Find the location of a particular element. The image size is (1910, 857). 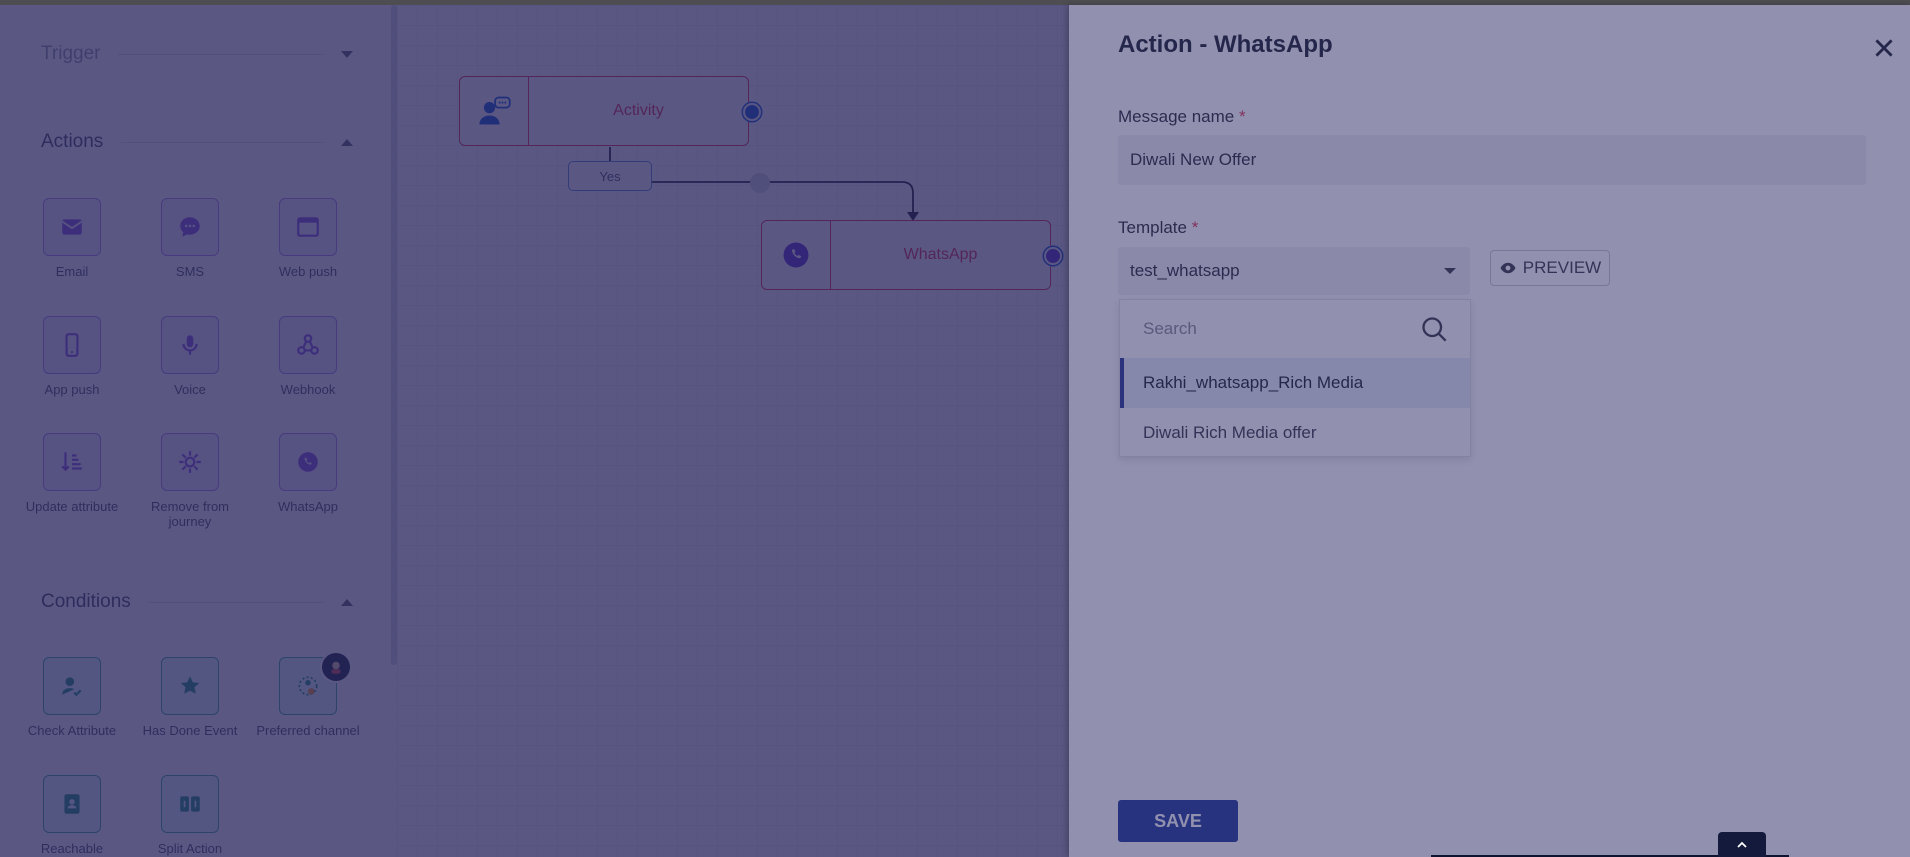

dropdown-option: Rakhi_whatsapp_Rich Media is located at coordinates (1295, 383).